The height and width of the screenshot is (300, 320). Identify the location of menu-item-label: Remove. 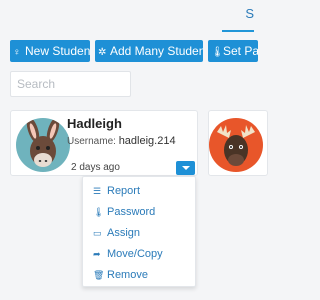
(127, 275).